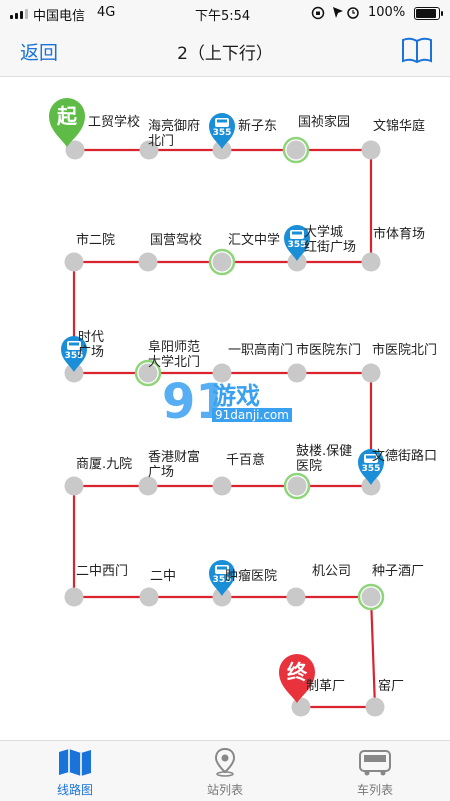  Describe the element at coordinates (174, 465) in the screenshot. I see `stop-label: 香港财富 广场` at that location.